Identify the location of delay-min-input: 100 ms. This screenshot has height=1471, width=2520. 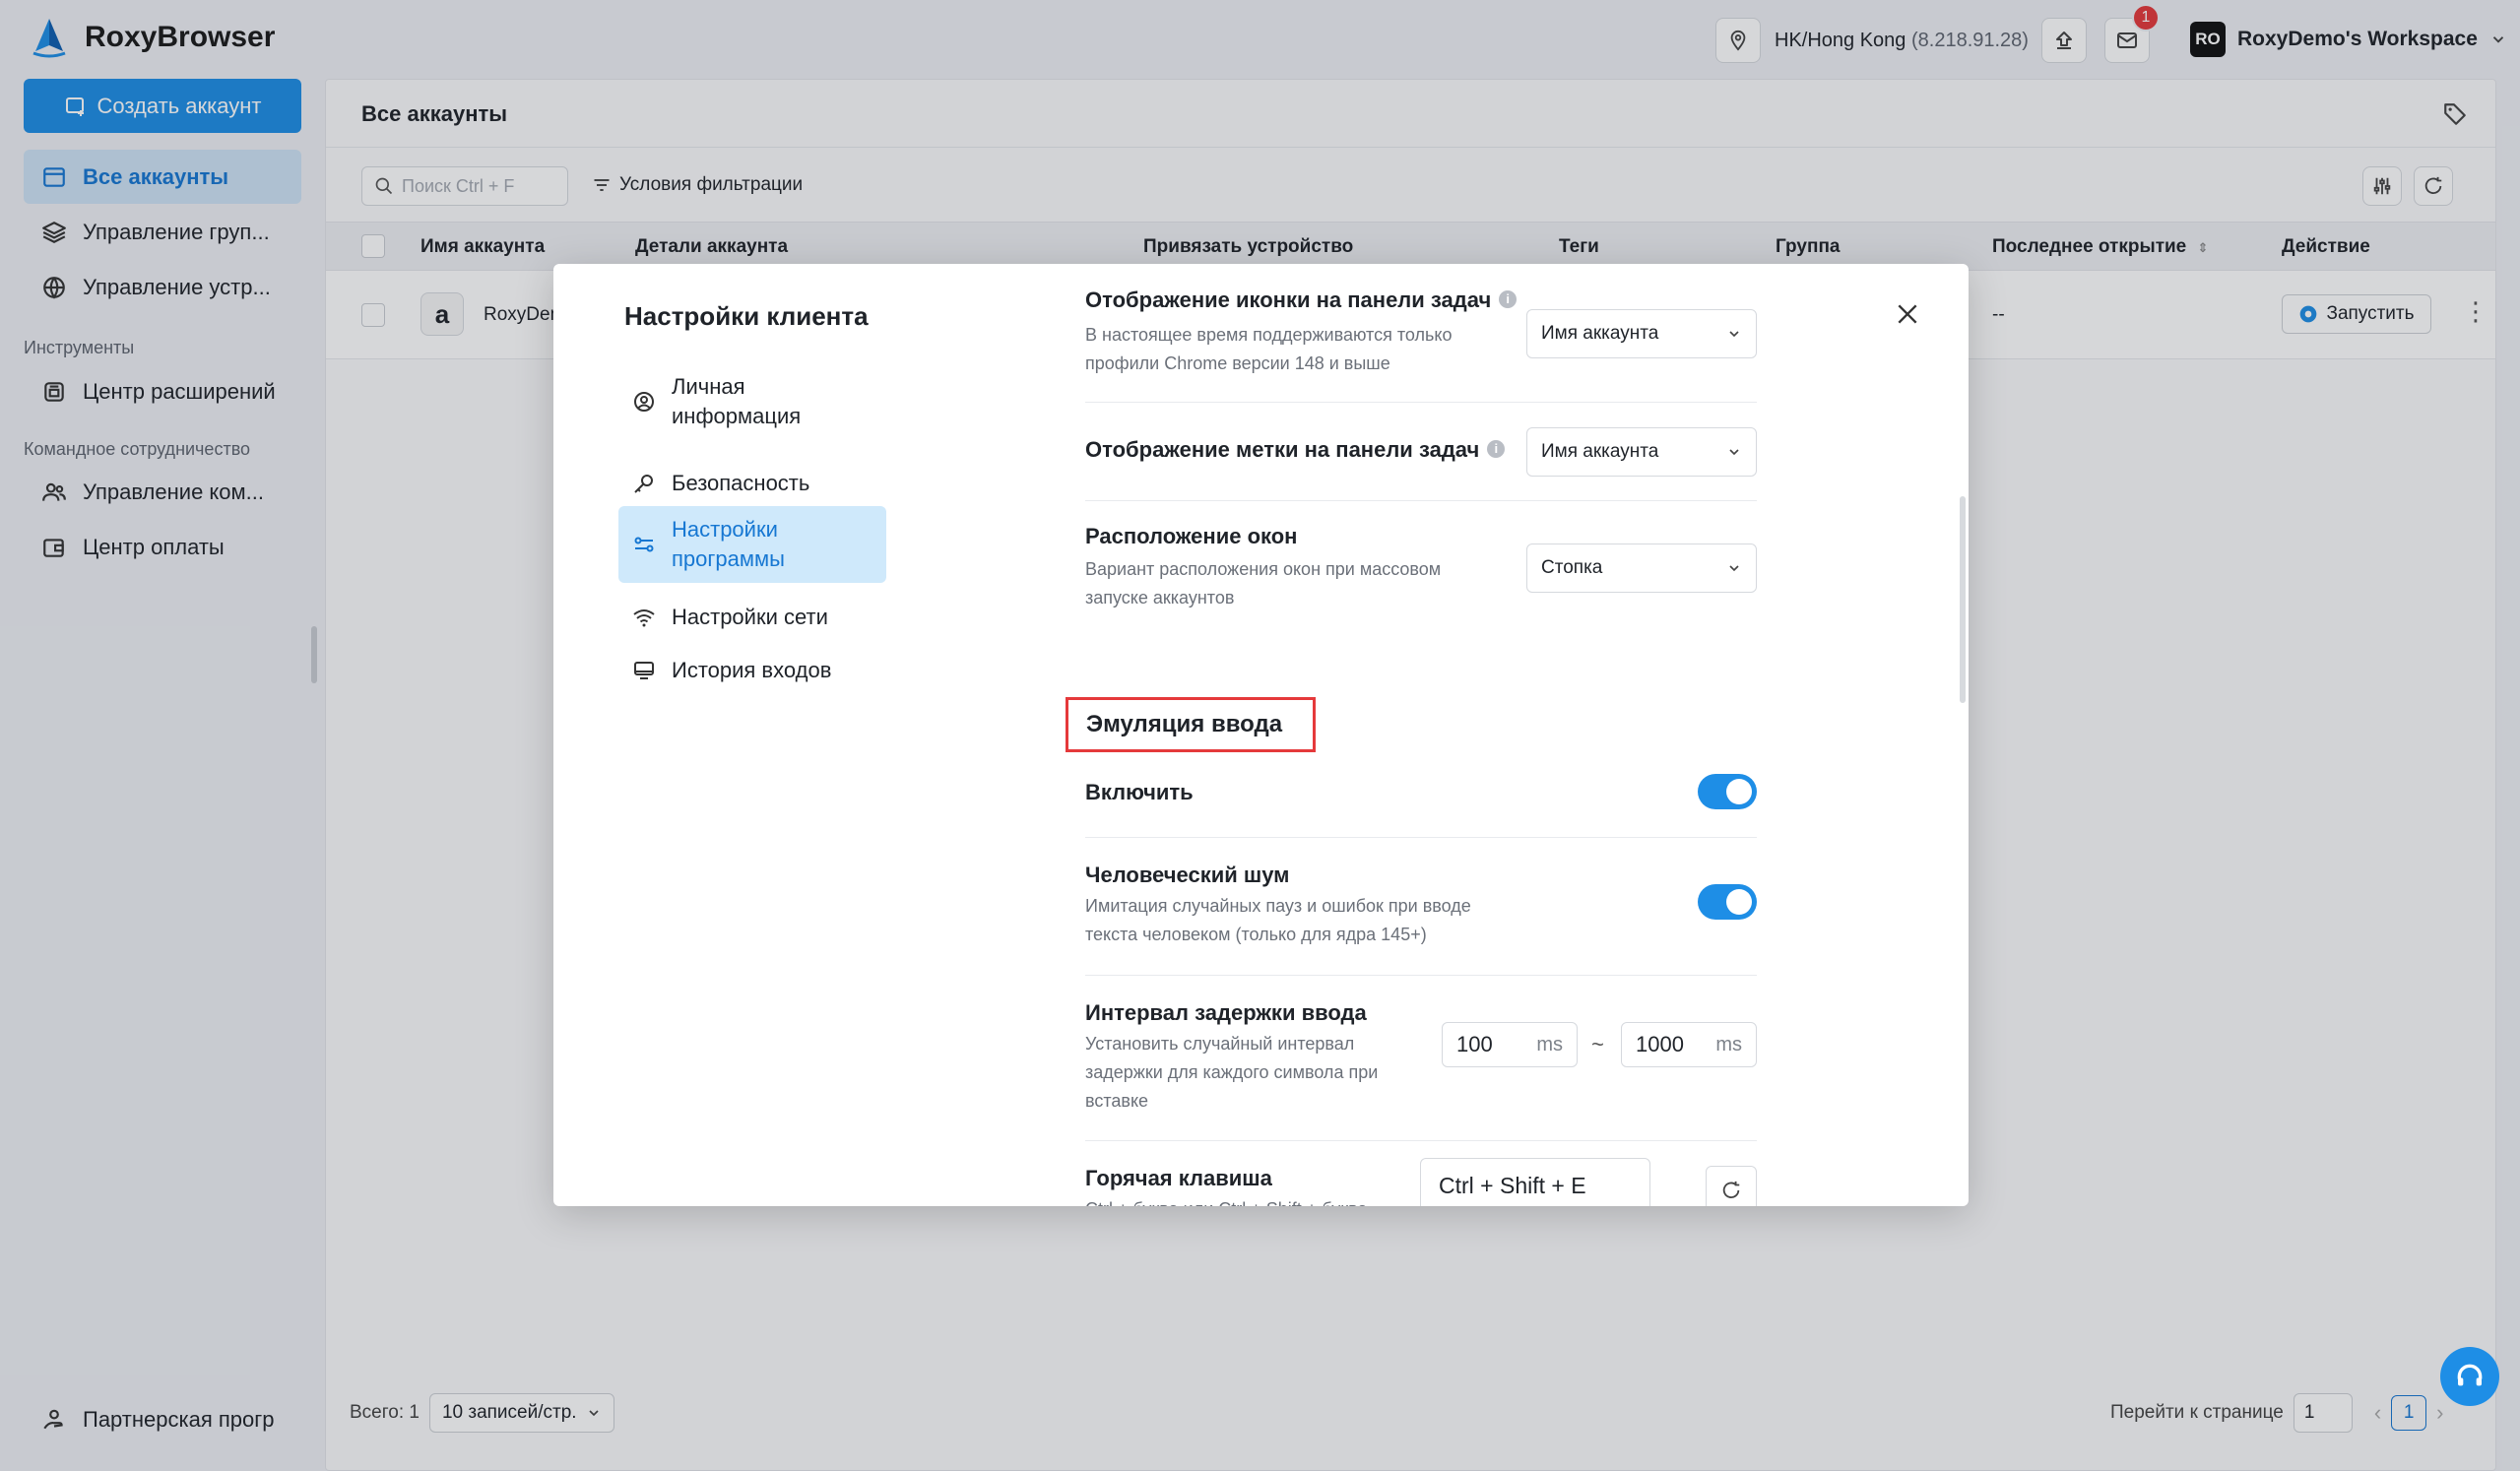
(1510, 1044).